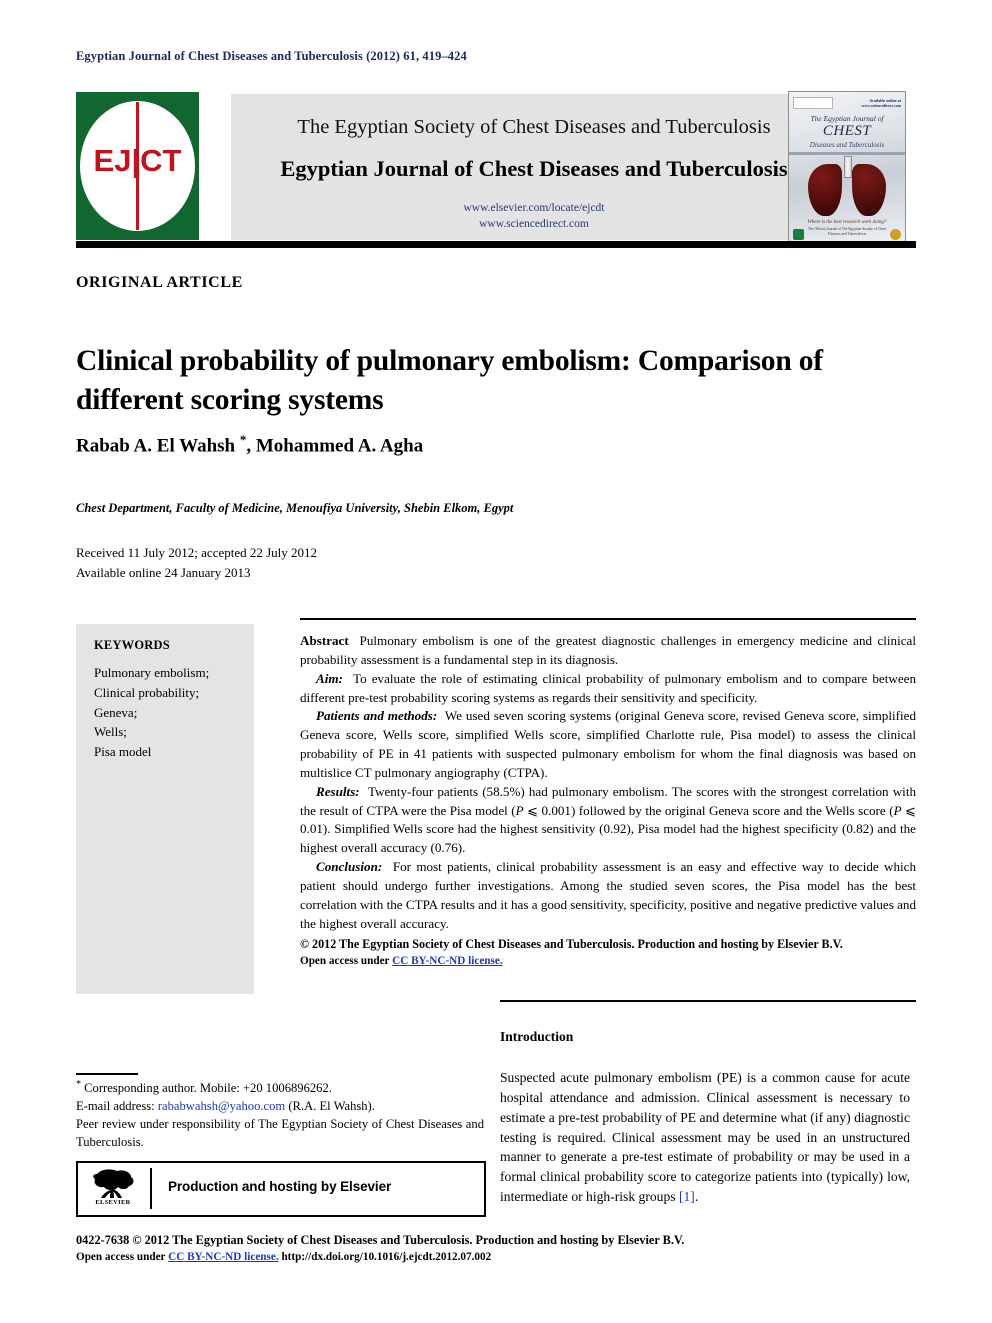 The width and height of the screenshot is (992, 1323). What do you see at coordinates (338, 791) in the screenshot?
I see `abstract-results-label: Results:` at bounding box center [338, 791].